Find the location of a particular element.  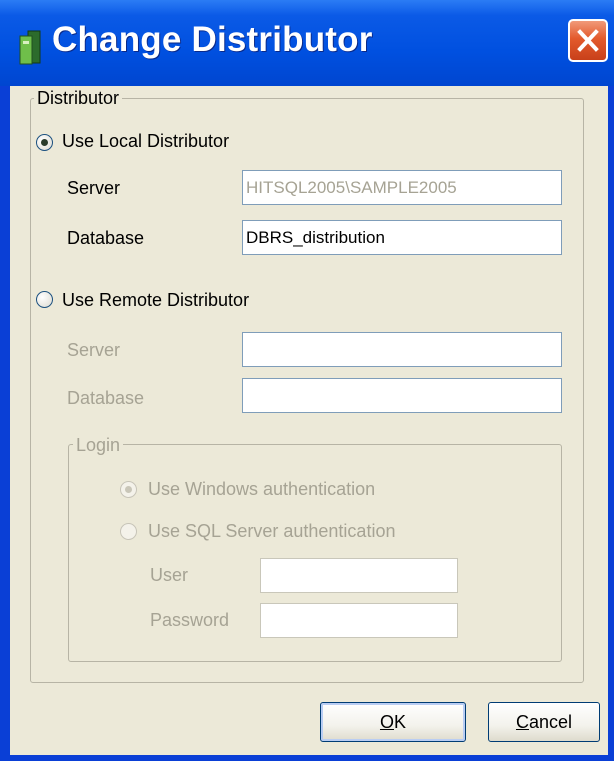

ok-button: OK is located at coordinates (393, 722).